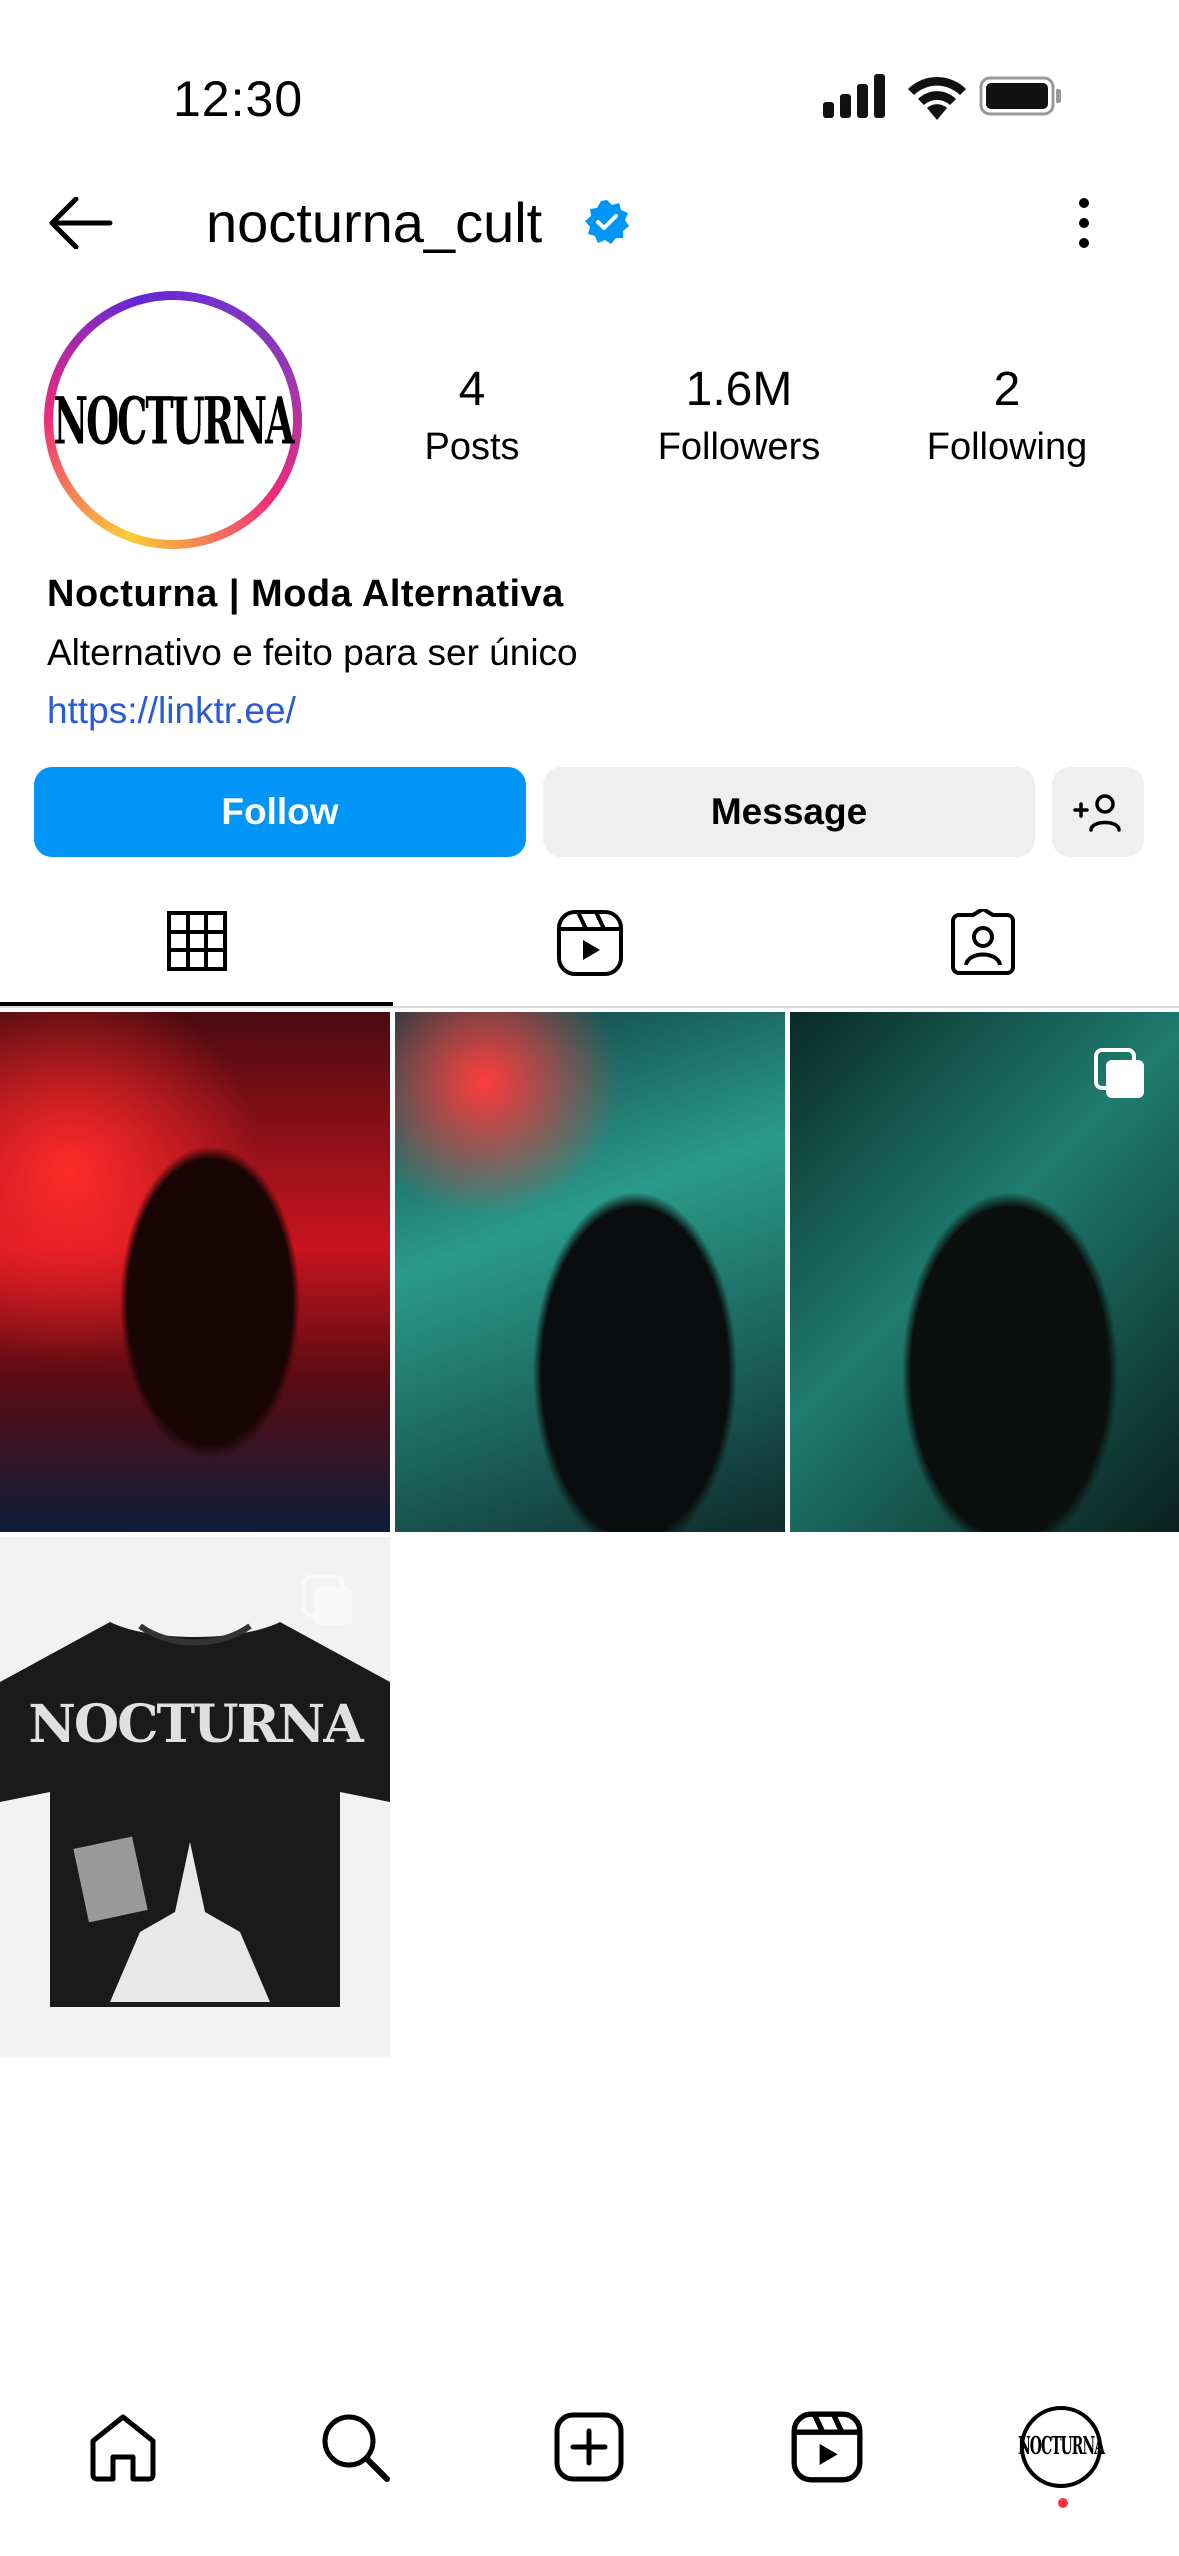  I want to click on add-person-icon, so click(1097, 813).